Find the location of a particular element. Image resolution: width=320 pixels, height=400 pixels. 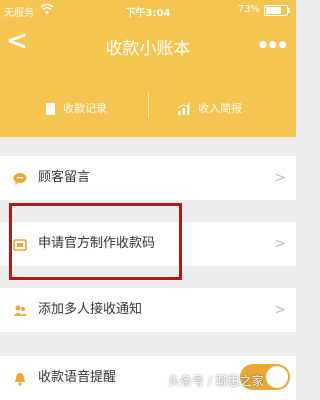

records-tab: 收款记录 is located at coordinates (76, 108).